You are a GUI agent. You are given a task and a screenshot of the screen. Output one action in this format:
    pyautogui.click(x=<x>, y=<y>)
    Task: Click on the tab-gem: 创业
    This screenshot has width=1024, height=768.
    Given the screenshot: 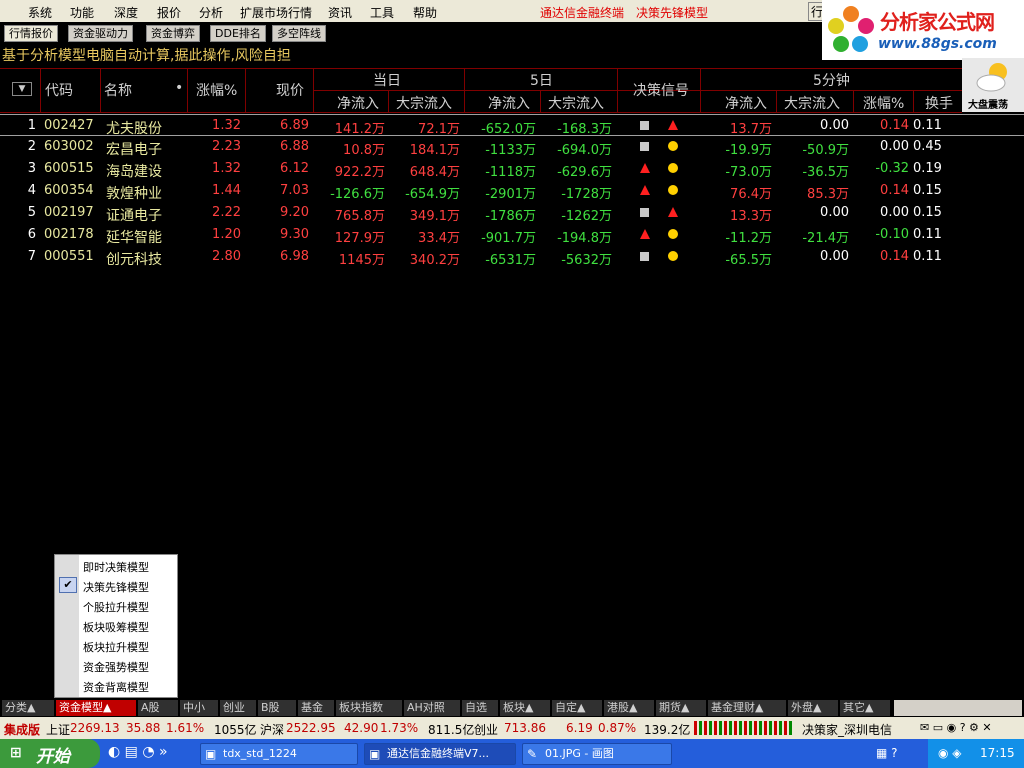 What is the action you would take?
    pyautogui.click(x=238, y=708)
    